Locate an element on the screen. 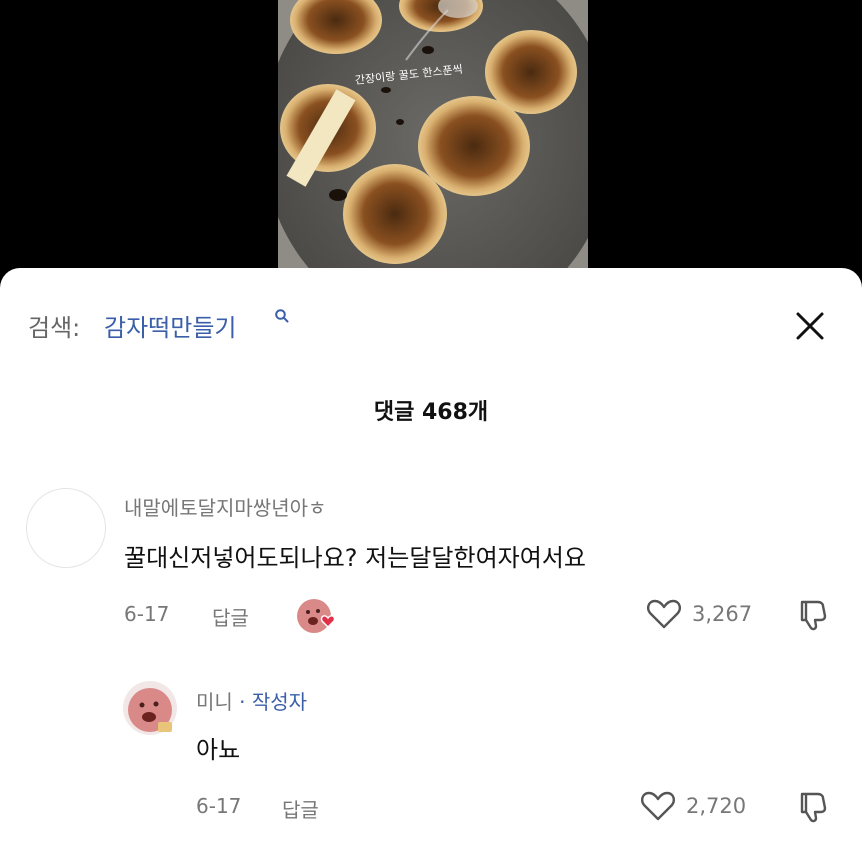  close-button is located at coordinates (810, 326).